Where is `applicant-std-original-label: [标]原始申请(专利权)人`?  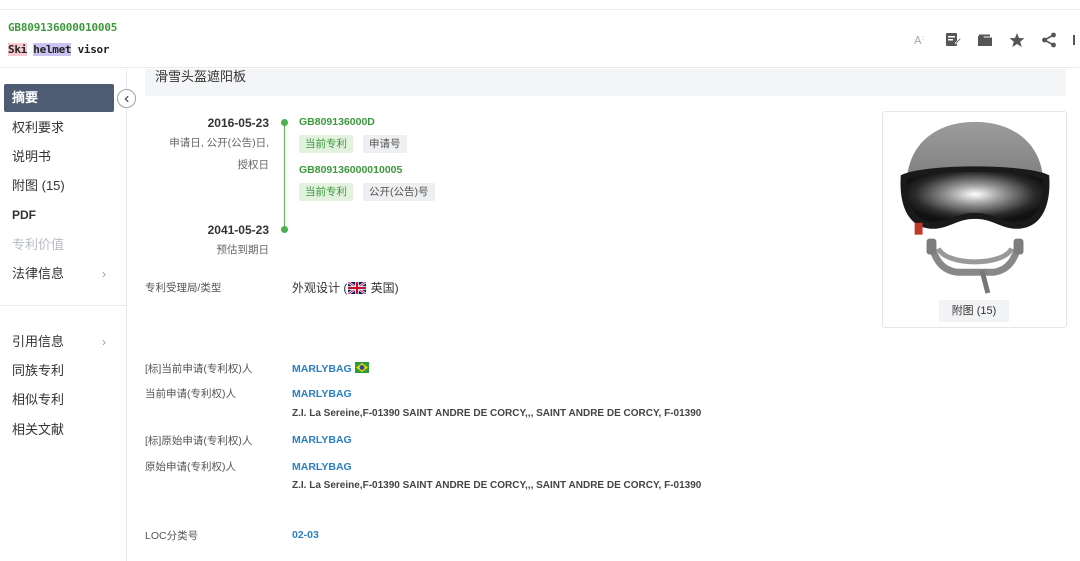 applicant-std-original-label: [标]原始申请(专利权)人 is located at coordinates (199, 441).